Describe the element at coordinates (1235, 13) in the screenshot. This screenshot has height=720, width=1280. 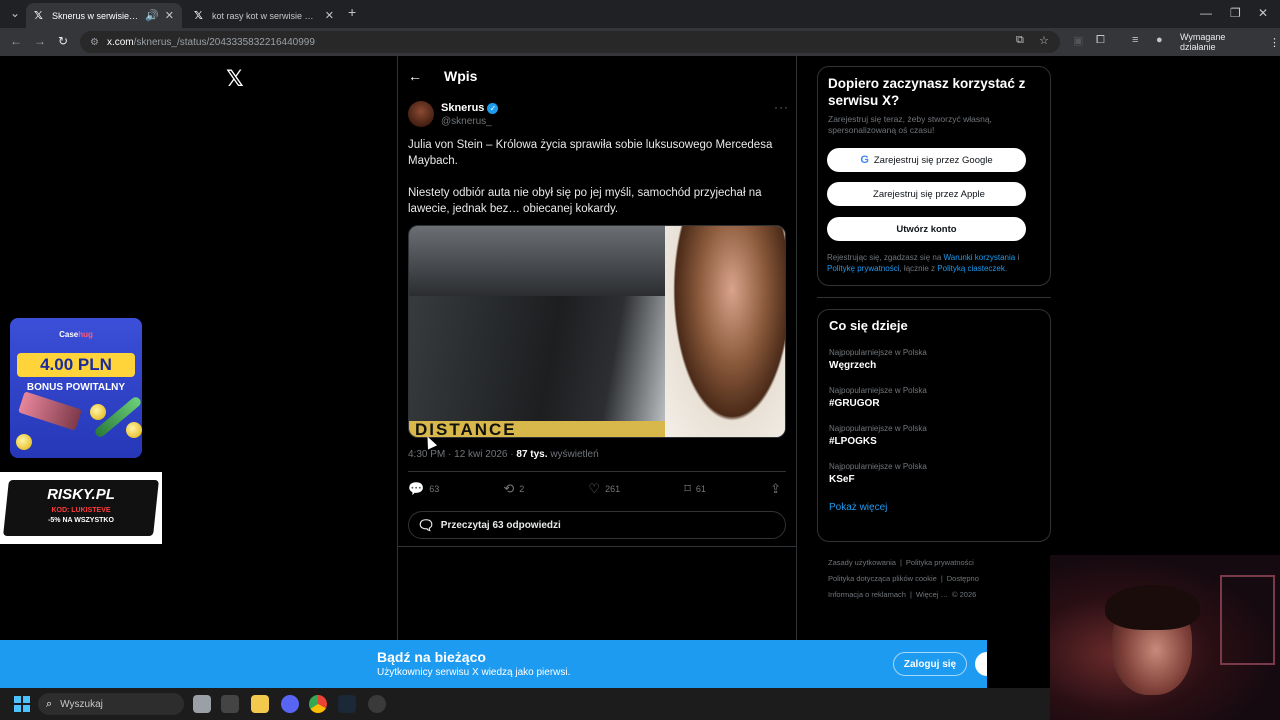
I see `maximize-icon: ❐` at that location.